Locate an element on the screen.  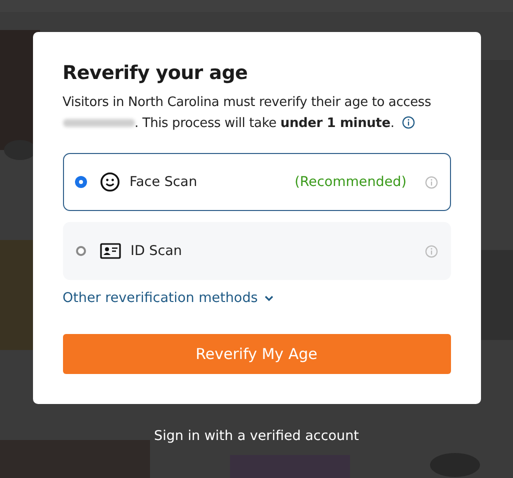
option-label: ID Scan is located at coordinates (156, 251).